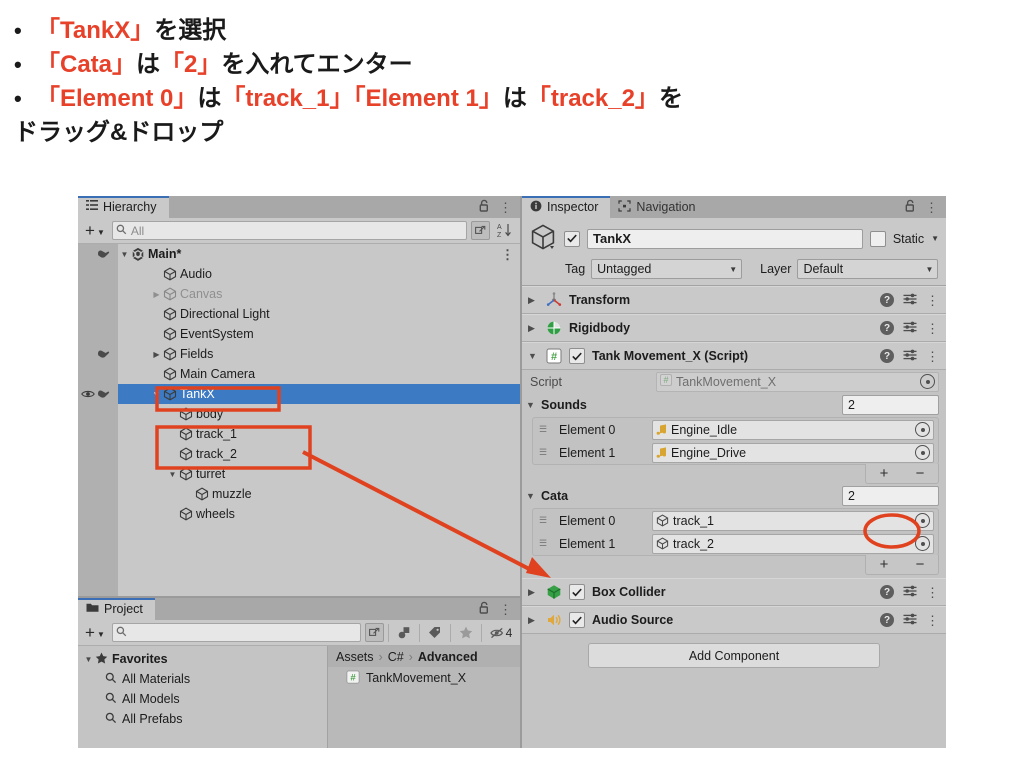 This screenshot has width=1024, height=768. Describe the element at coordinates (202, 719) in the screenshot. I see `project-favorite-item: All Prefabs` at that location.